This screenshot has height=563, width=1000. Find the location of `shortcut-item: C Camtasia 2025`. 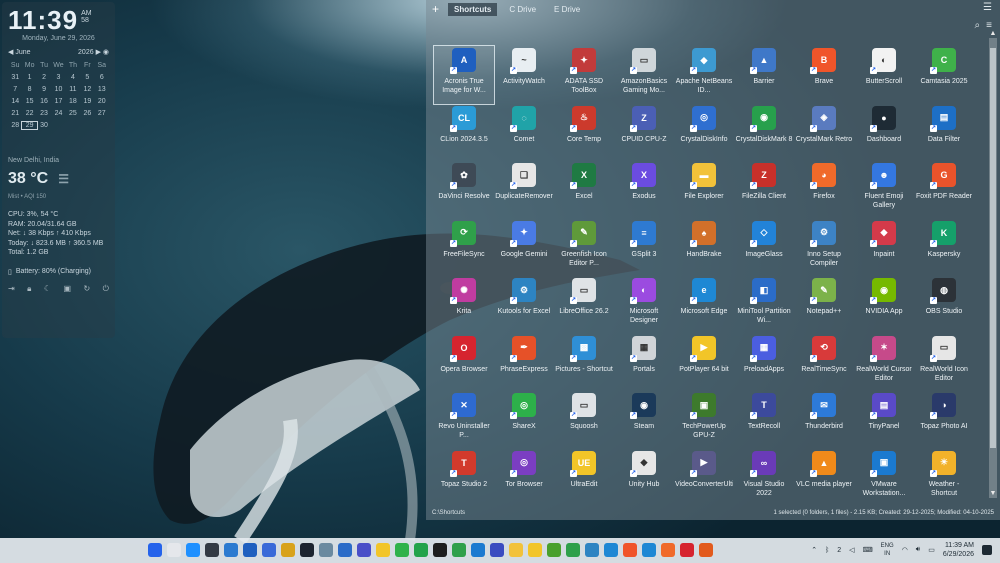

shortcut-item: C Camtasia 2025 is located at coordinates (944, 75).